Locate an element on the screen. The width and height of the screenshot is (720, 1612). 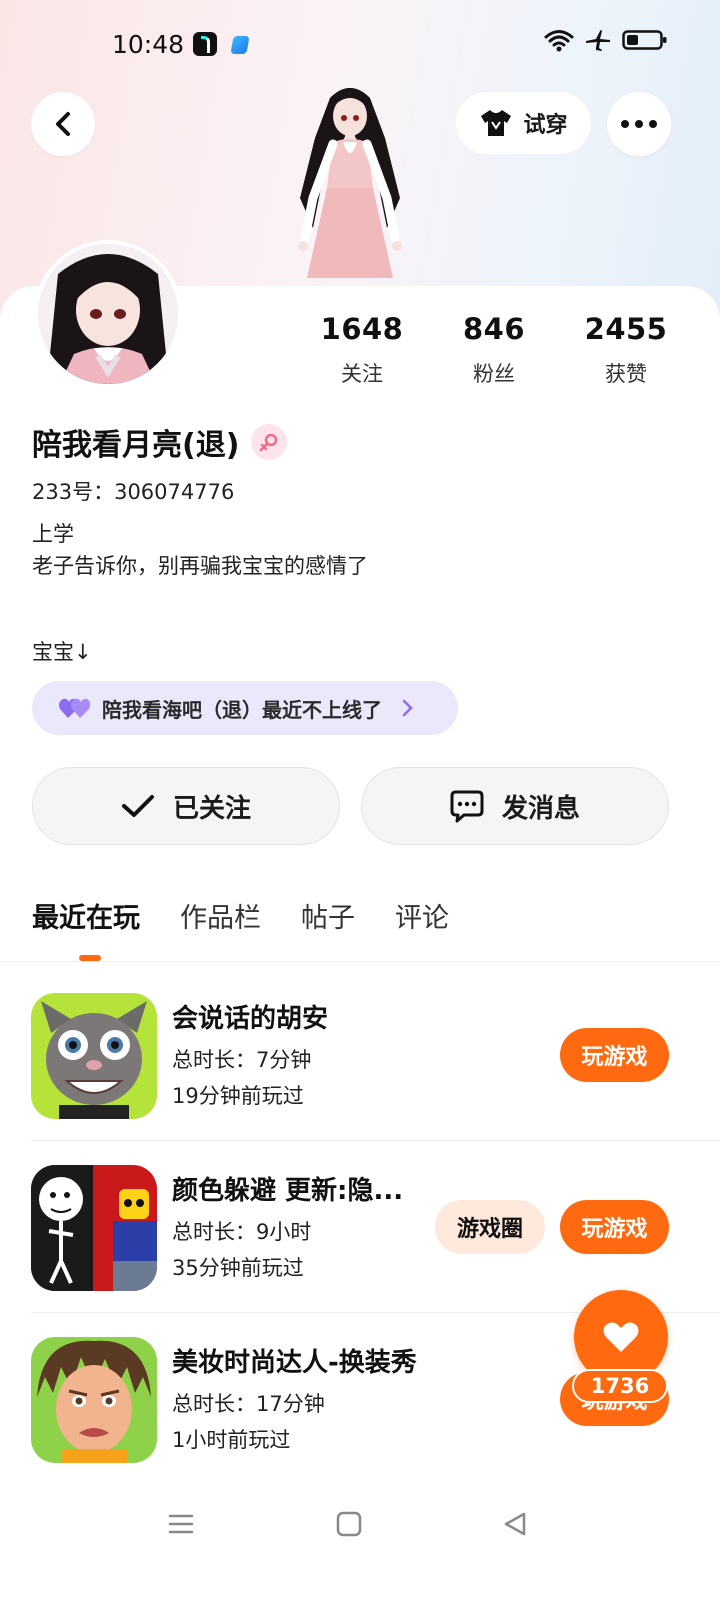
stat-label: 粉丝 is located at coordinates (494, 374).